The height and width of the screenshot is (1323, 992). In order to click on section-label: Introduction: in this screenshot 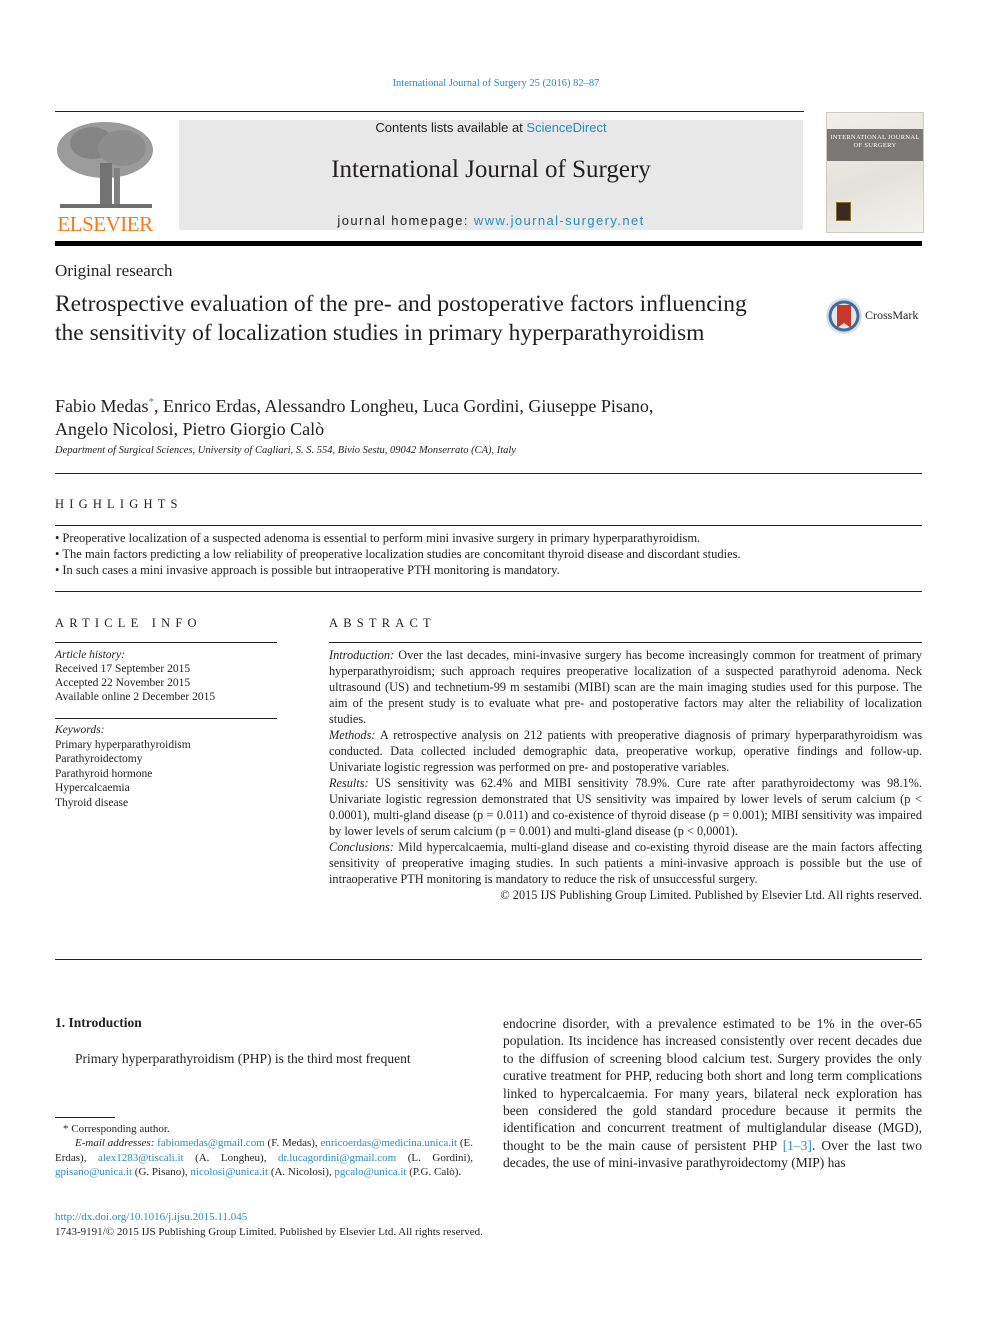, I will do `click(362, 655)`.